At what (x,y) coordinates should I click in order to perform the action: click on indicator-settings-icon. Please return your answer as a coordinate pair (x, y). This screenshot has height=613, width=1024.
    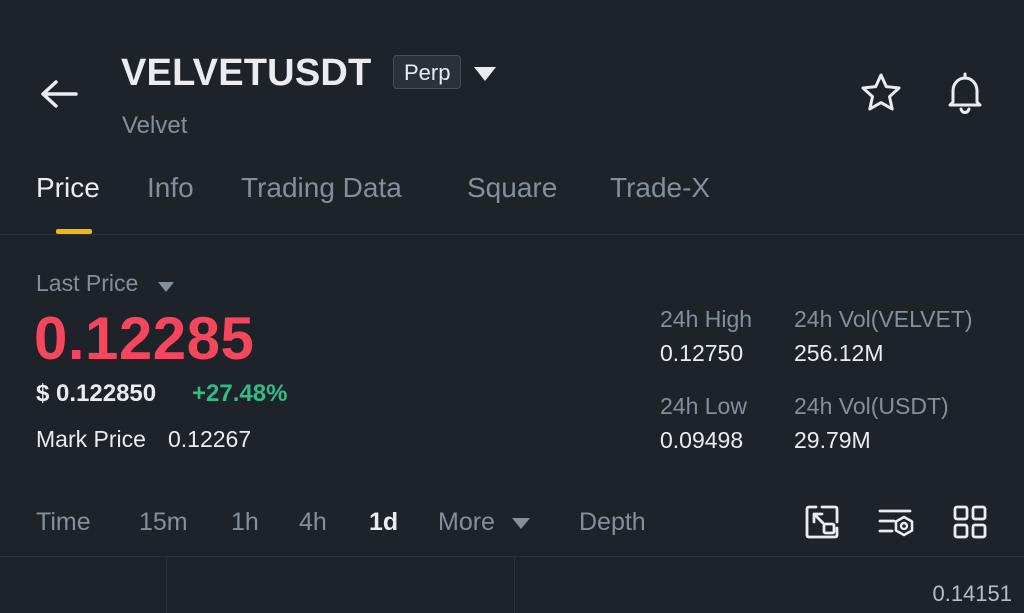
    Looking at the image, I should click on (896, 523).